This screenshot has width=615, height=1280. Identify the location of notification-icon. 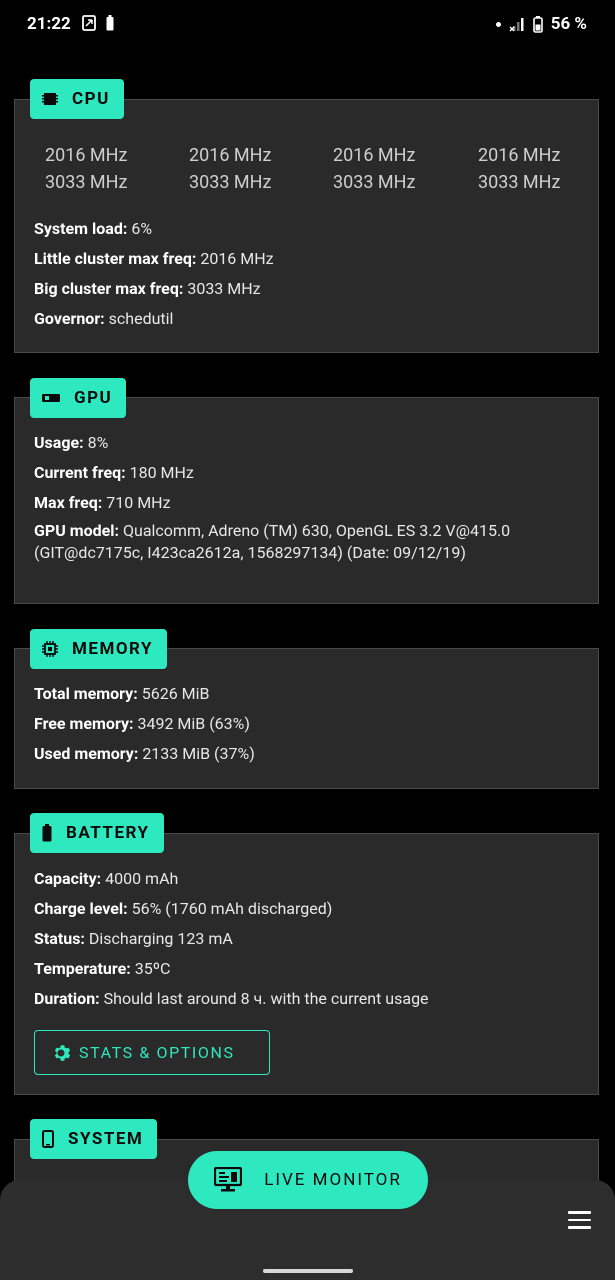
(89, 23).